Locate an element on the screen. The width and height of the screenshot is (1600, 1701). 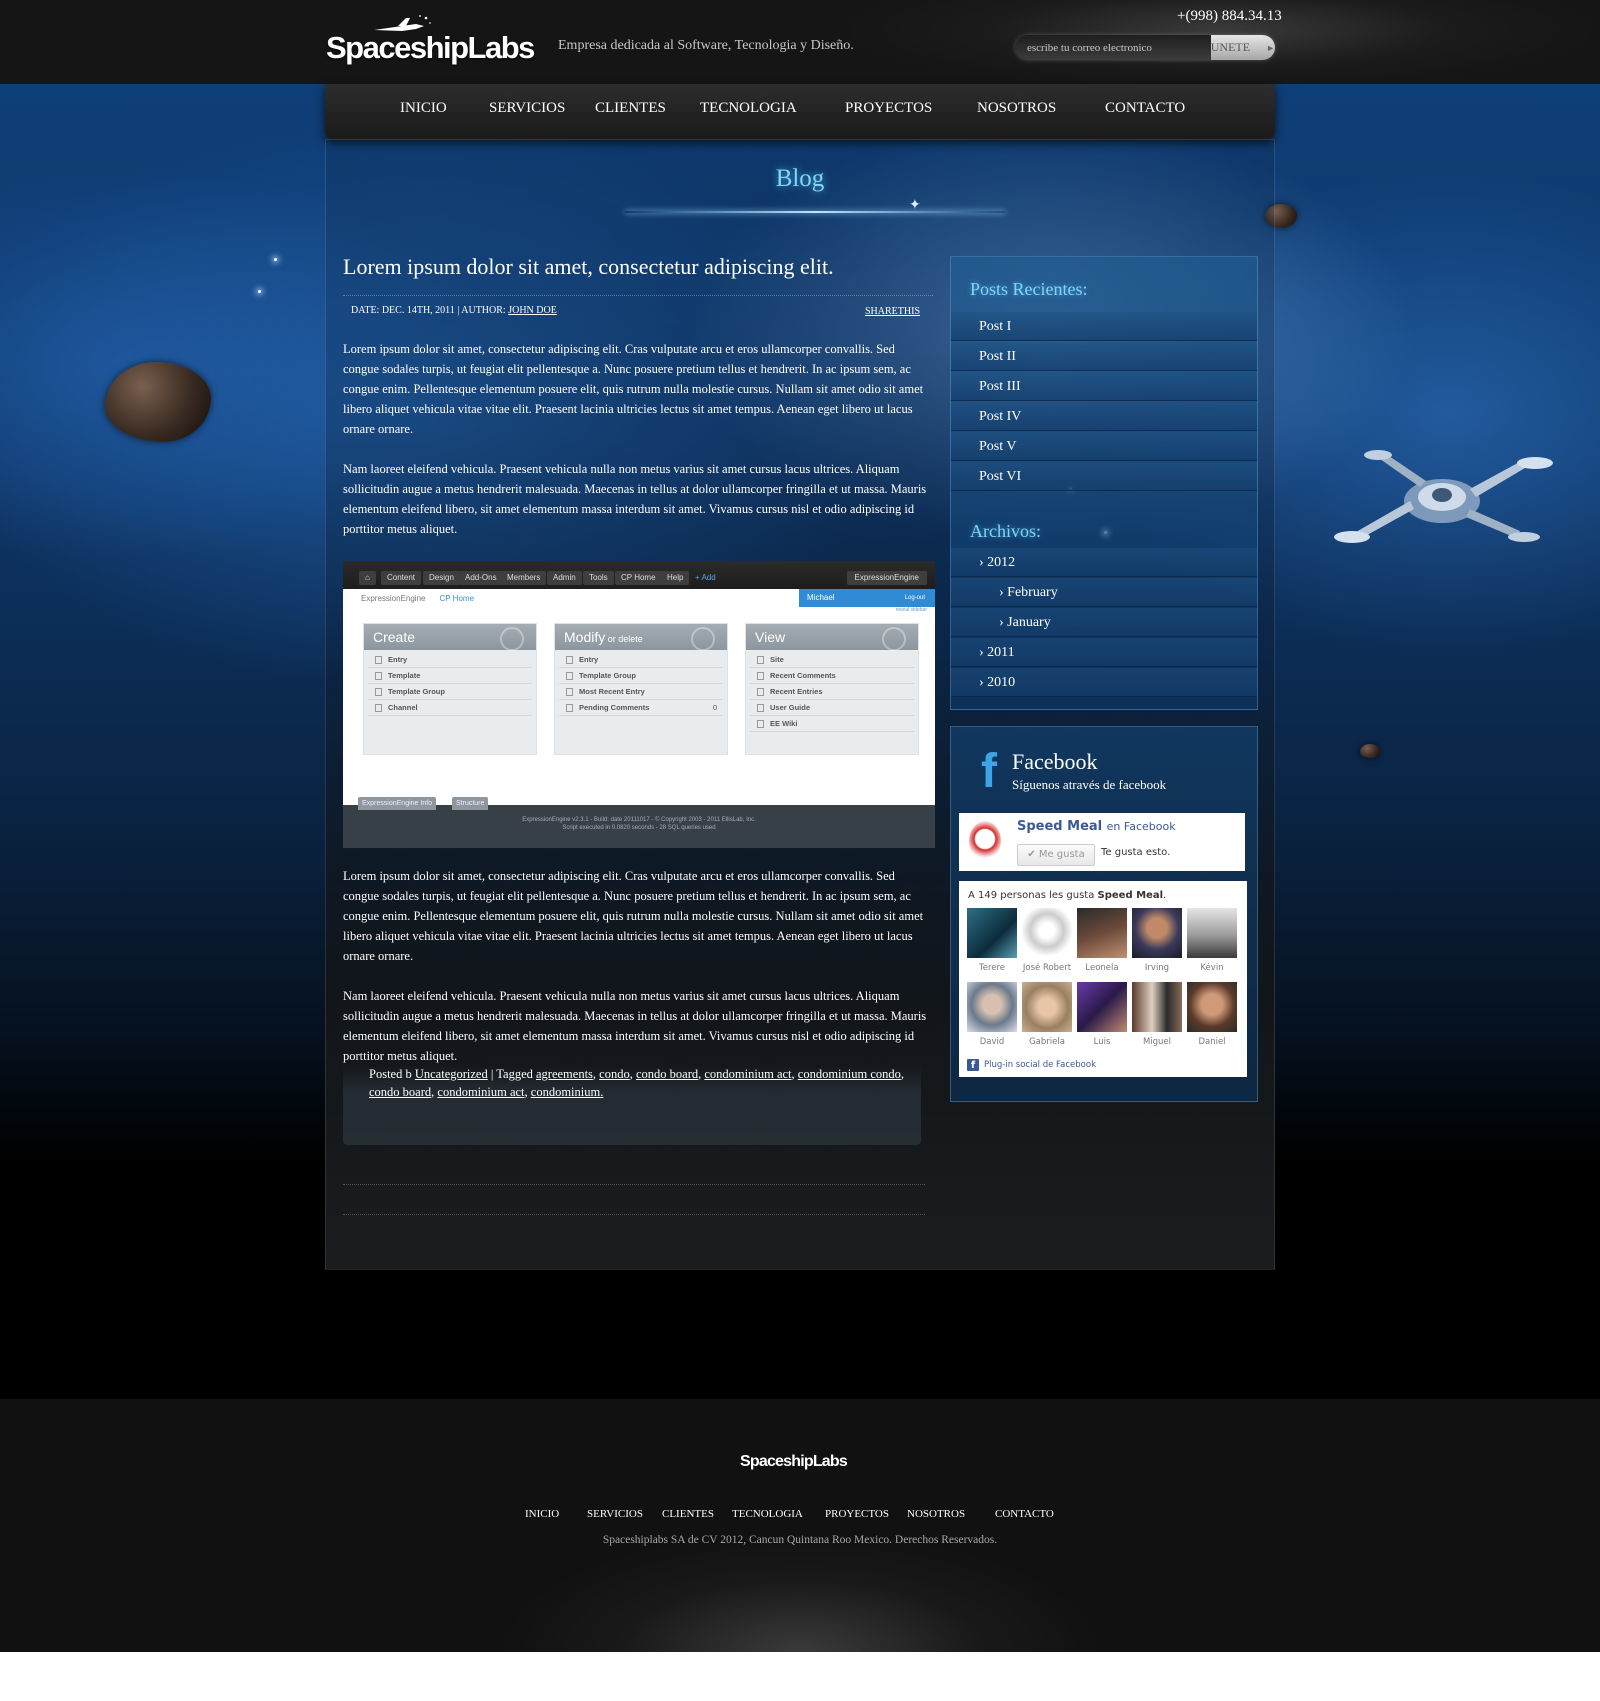
archive-year-2010: › 2010 is located at coordinates (1104, 682).